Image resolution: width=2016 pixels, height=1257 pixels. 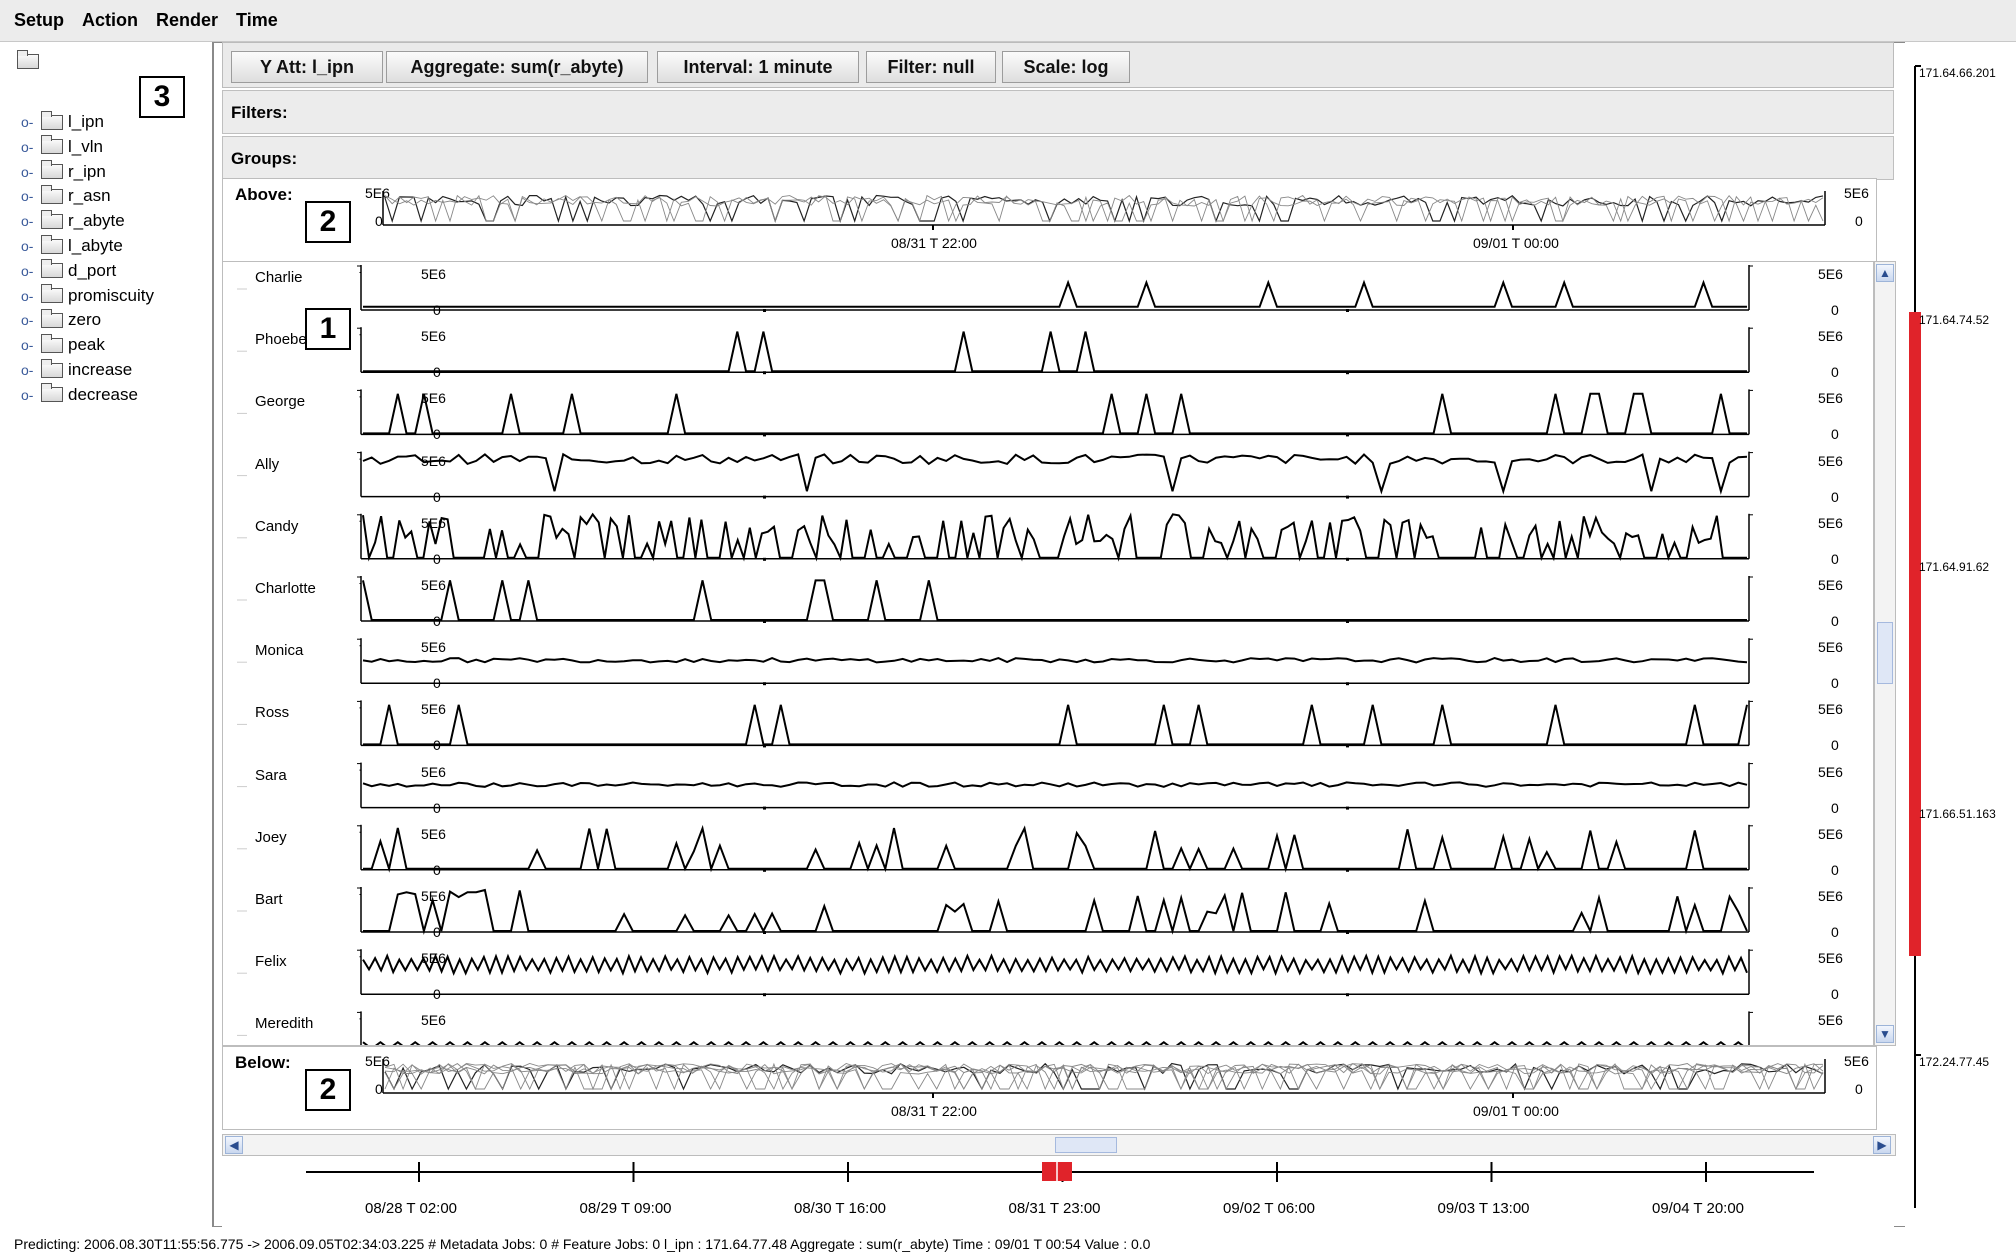 What do you see at coordinates (1885, 273) in the screenshot?
I see `scroll-up-icon: ▲` at bounding box center [1885, 273].